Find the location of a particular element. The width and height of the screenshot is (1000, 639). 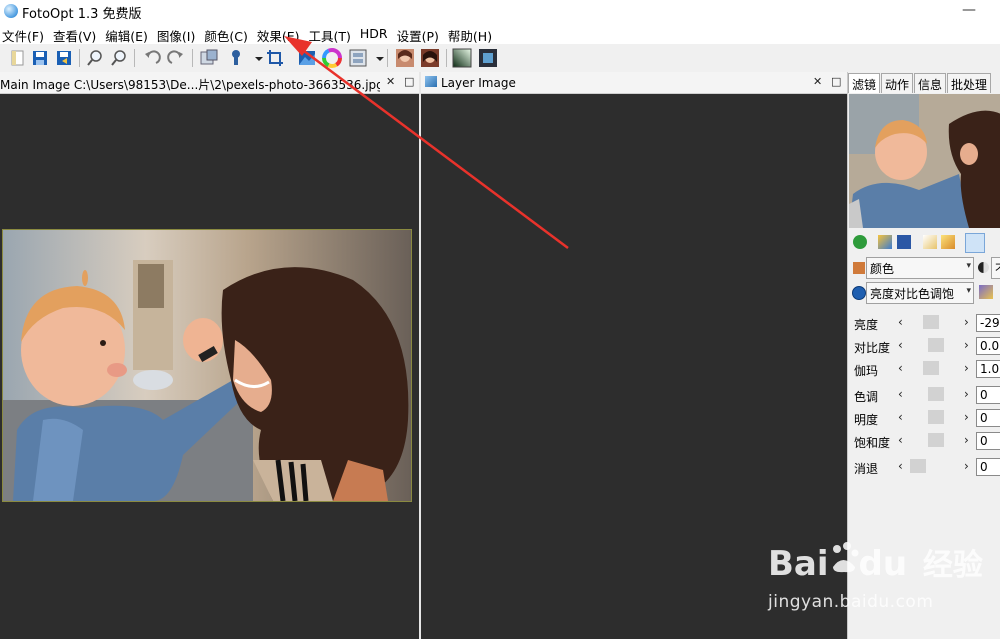

filmstrip-icon is located at coordinates (358, 58).